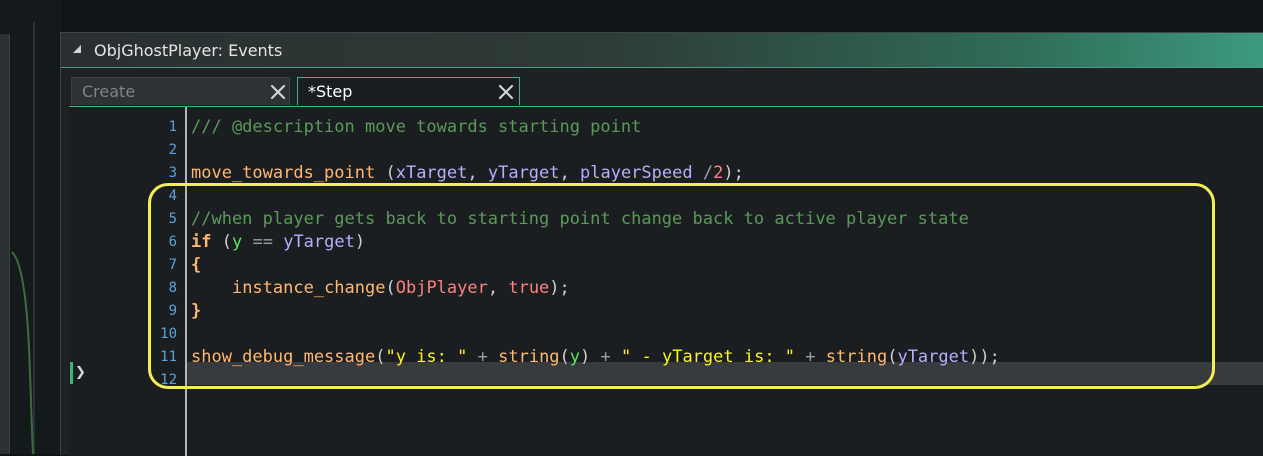 Image resolution: width=1263 pixels, height=456 pixels. What do you see at coordinates (308, 288) in the screenshot?
I see `code-token-func: instance_change` at bounding box center [308, 288].